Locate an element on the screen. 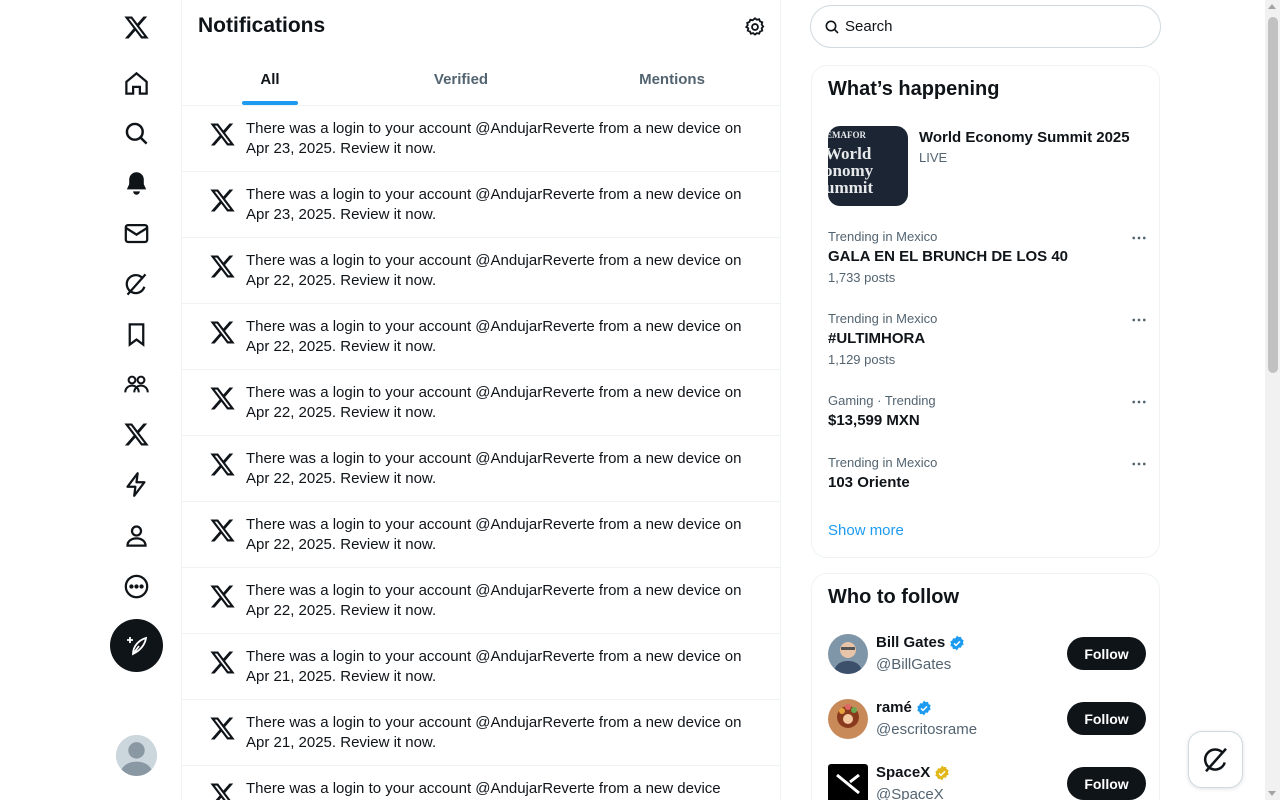  trend-item: Gaming · Trending $13,599 MXN is located at coordinates (988, 412).